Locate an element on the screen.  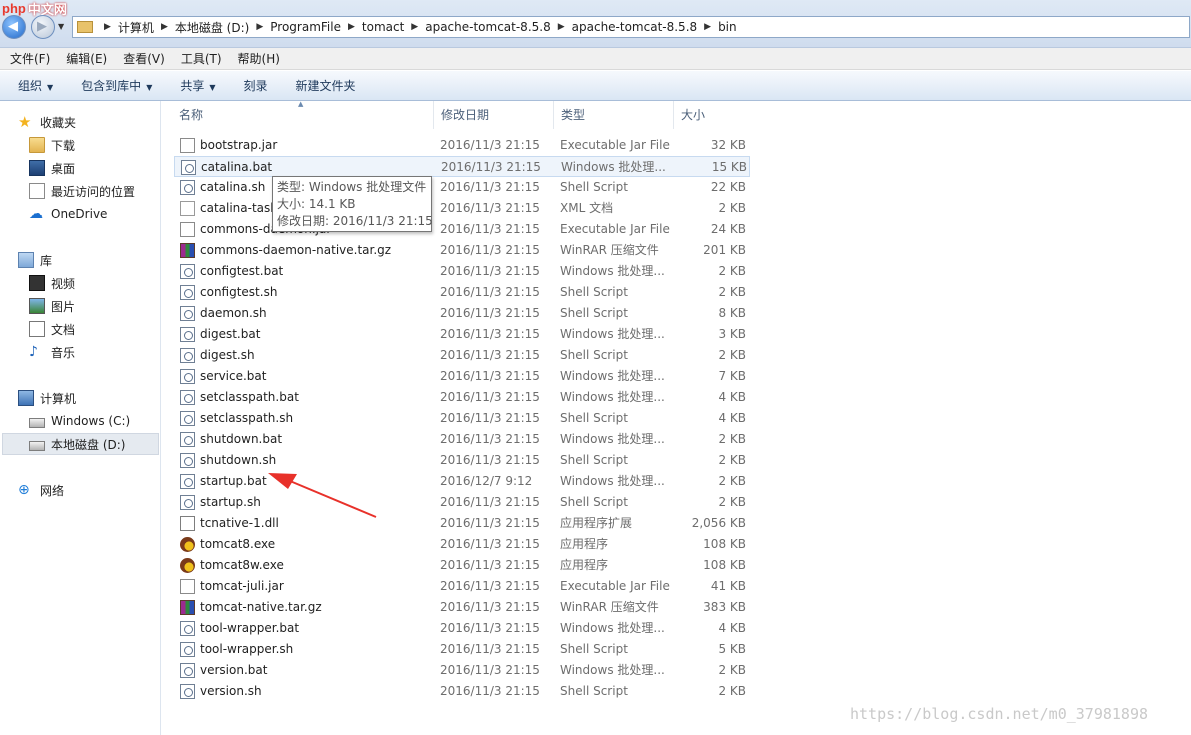
nav-downloads: 下载 is located at coordinates (108, 145).